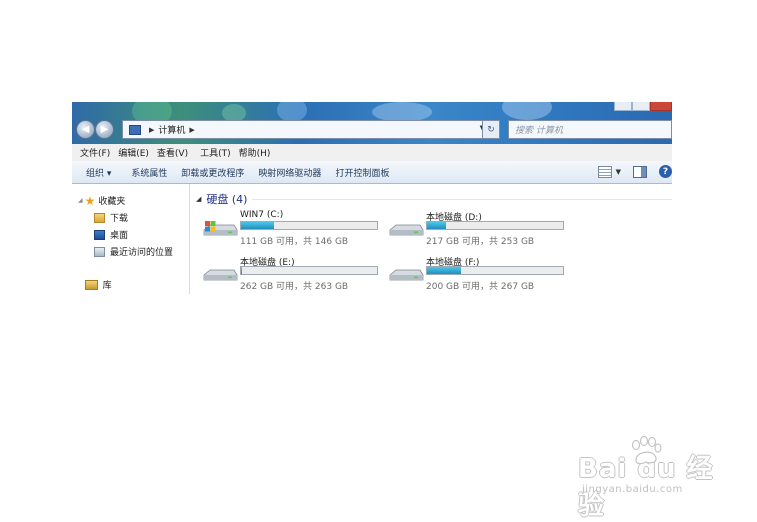  I want to click on maximize-button, so click(641, 106).